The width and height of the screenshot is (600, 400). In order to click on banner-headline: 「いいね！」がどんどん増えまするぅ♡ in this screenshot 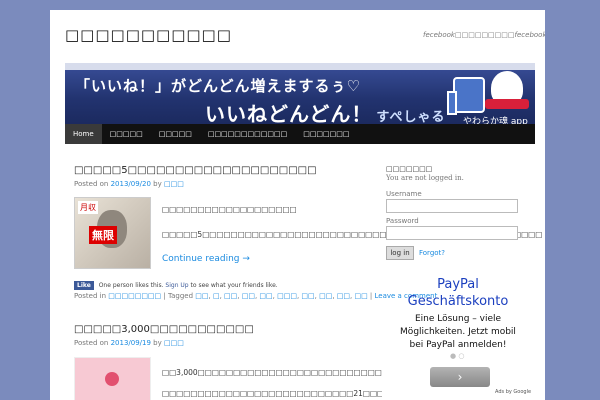, I will do `click(218, 86)`.